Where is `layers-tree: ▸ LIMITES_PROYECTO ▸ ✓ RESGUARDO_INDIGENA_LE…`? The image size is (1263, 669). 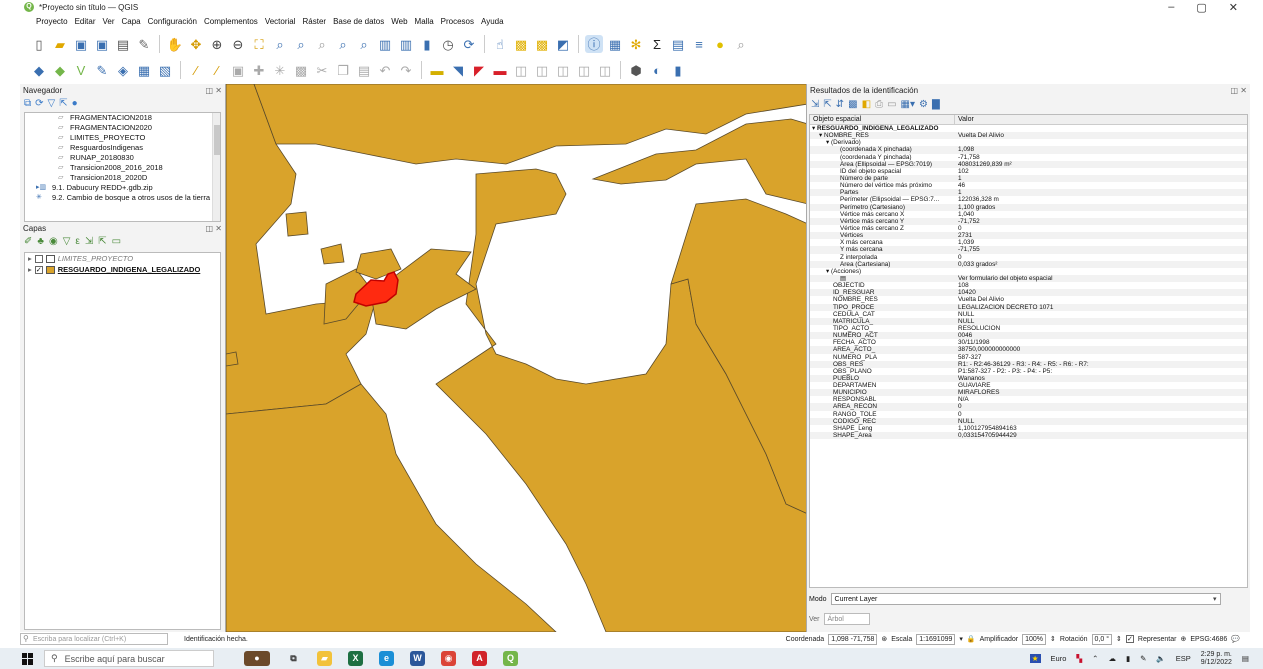
layers-tree: ▸ LIMITES_PROYECTO ▸ ✓ RESGUARDO_INDIGENA_LE… is located at coordinates (122, 441).